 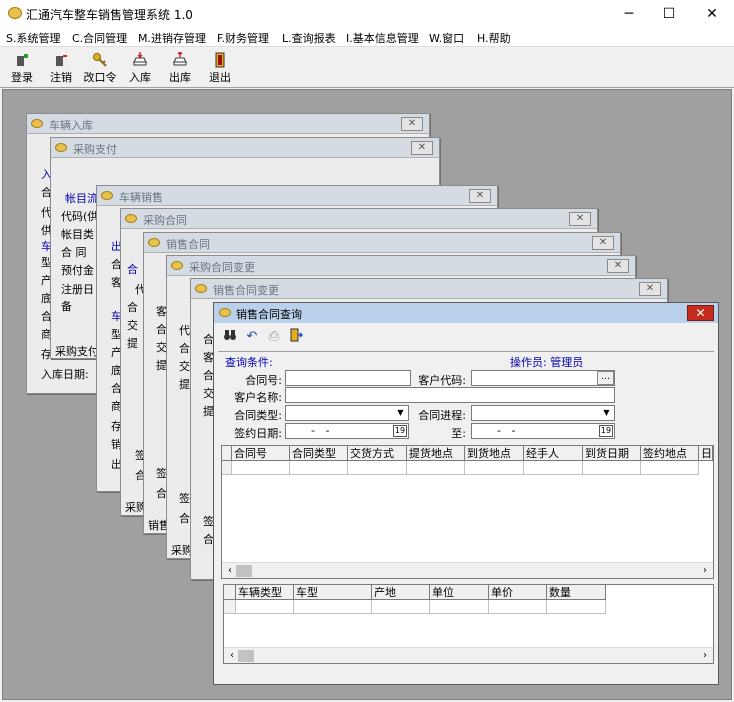 I want to click on column-header: 单价, so click(x=518, y=592).